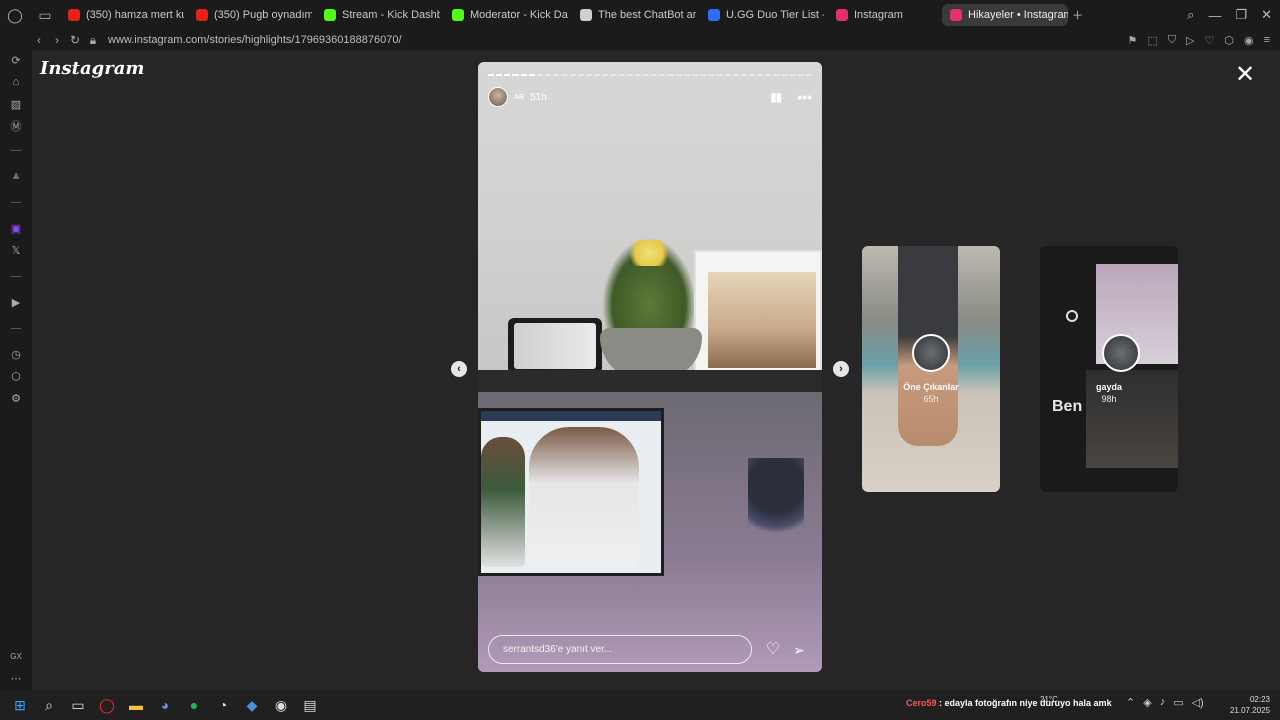  What do you see at coordinates (1229, 40) in the screenshot?
I see `extensions-icon: ⬡` at bounding box center [1229, 40].